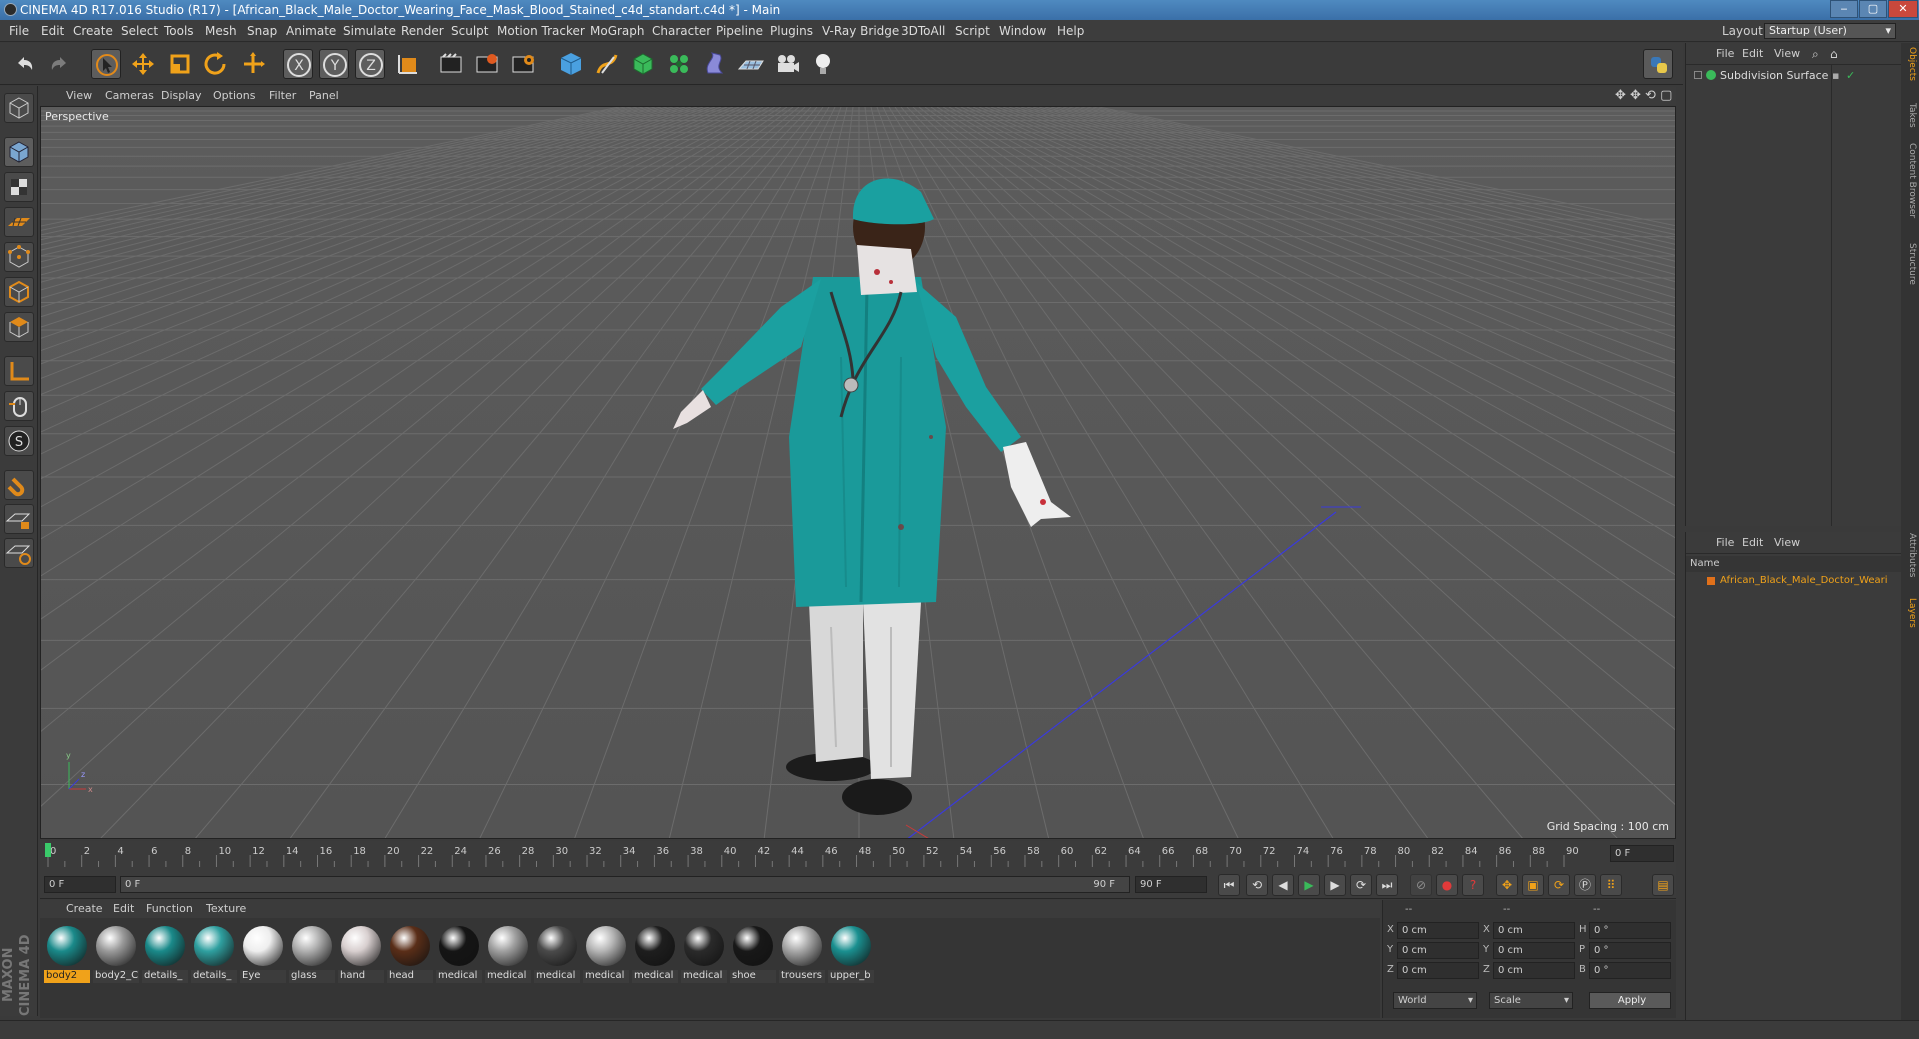 The width and height of the screenshot is (1919, 1039). I want to click on pen-icon, so click(607, 64).